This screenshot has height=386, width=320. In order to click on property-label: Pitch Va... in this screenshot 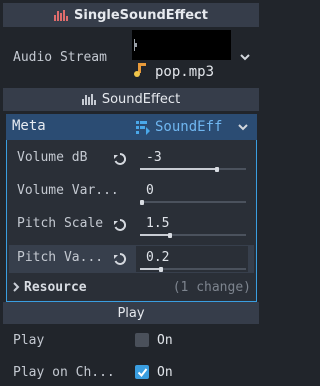, I will do `click(60, 257)`.